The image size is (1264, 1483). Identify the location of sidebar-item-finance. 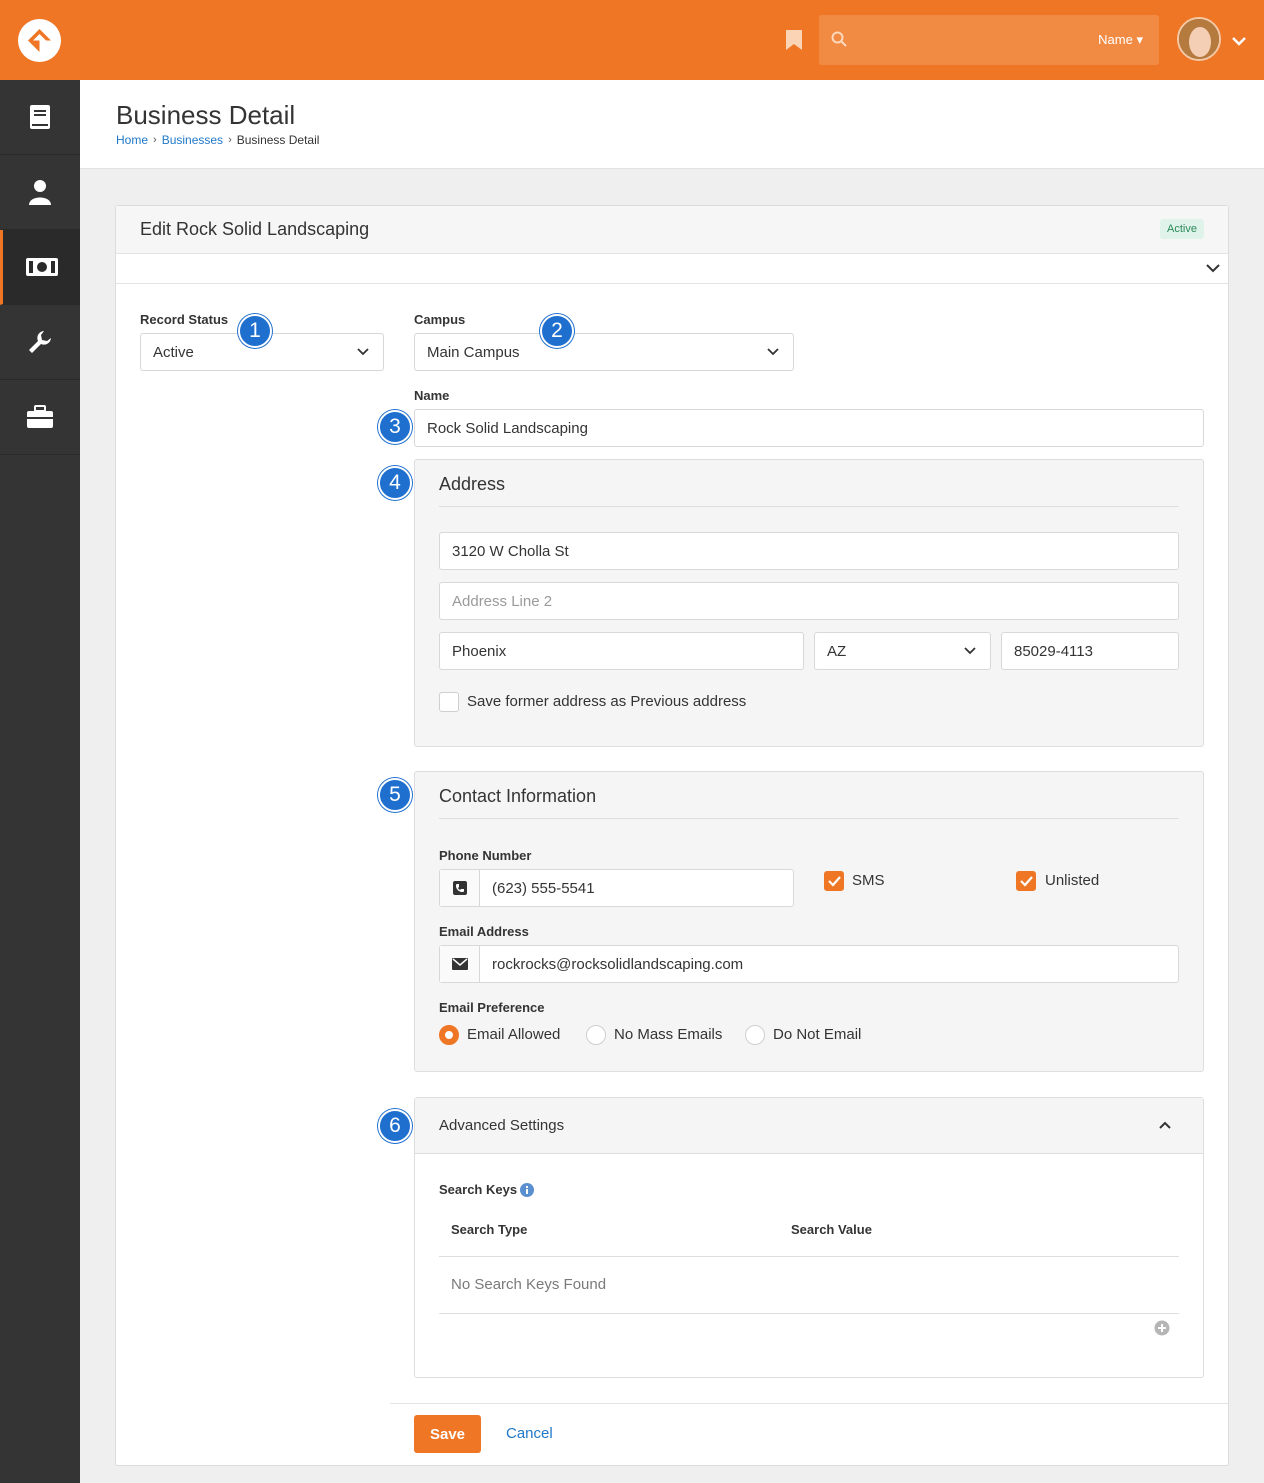
(40, 267).